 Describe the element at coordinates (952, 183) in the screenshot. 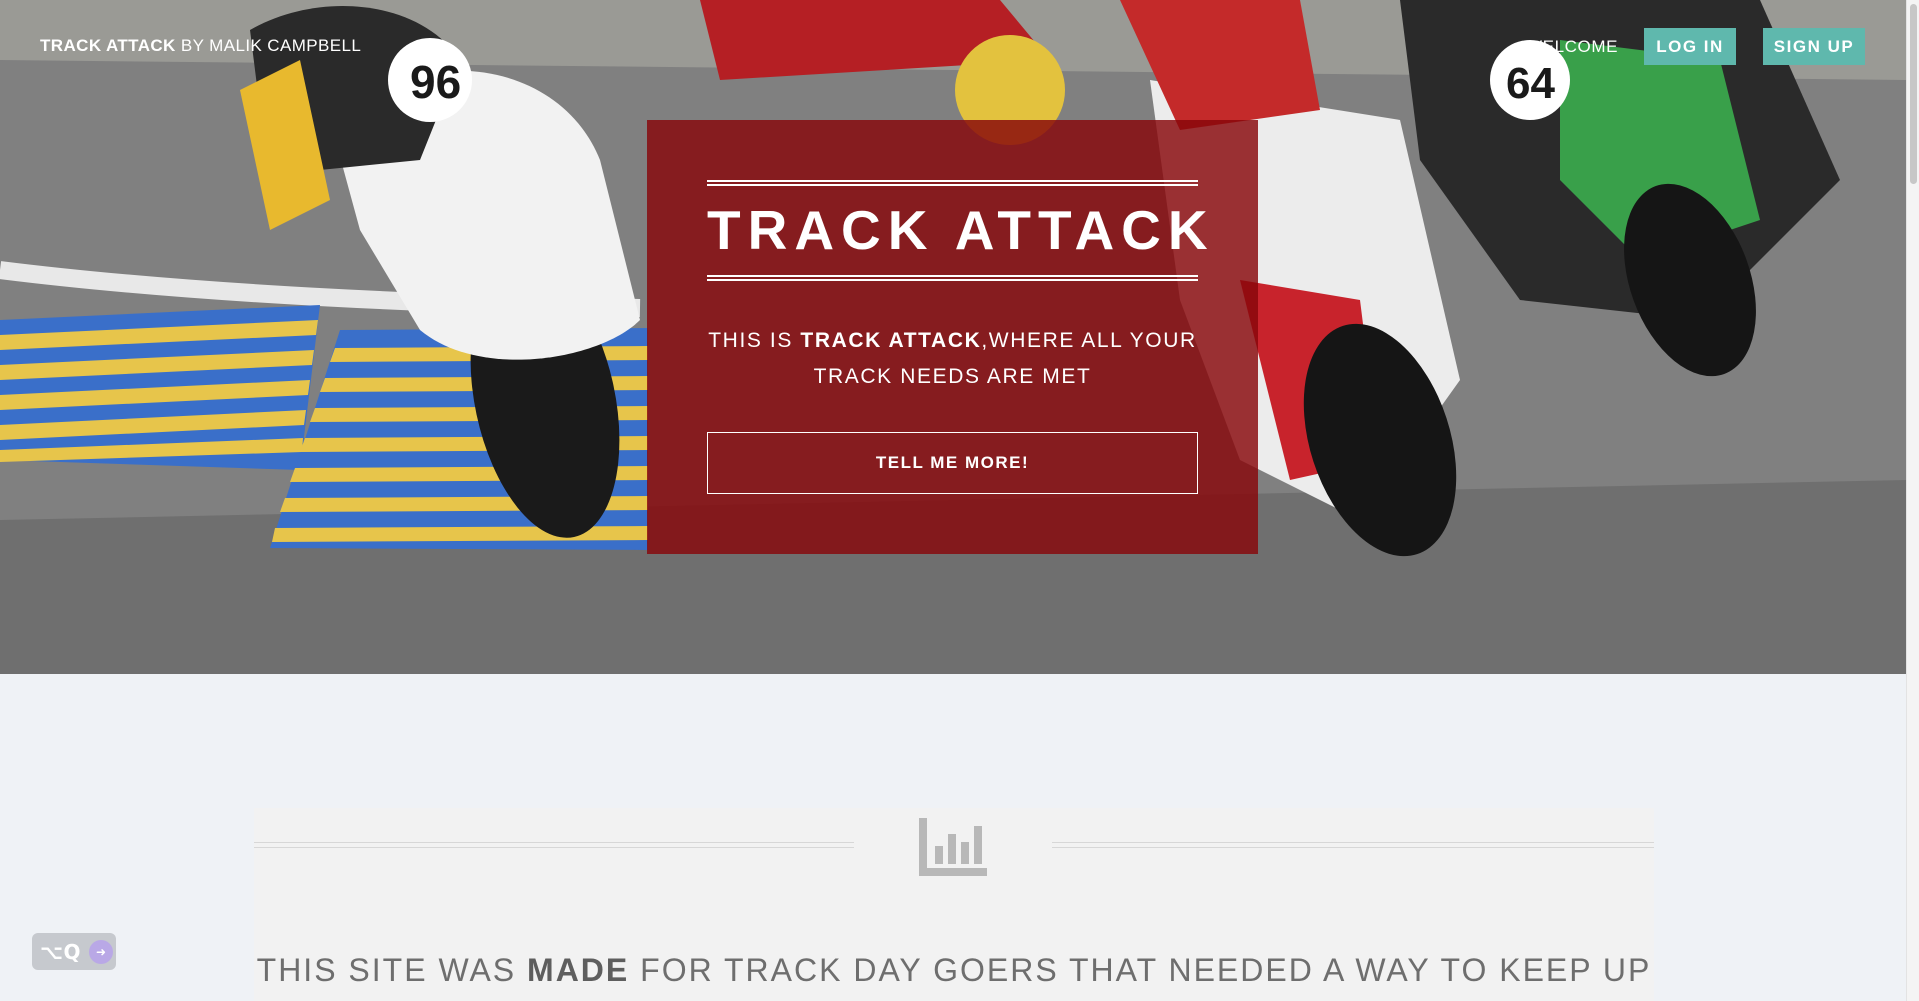

I see `title-rule-top` at that location.